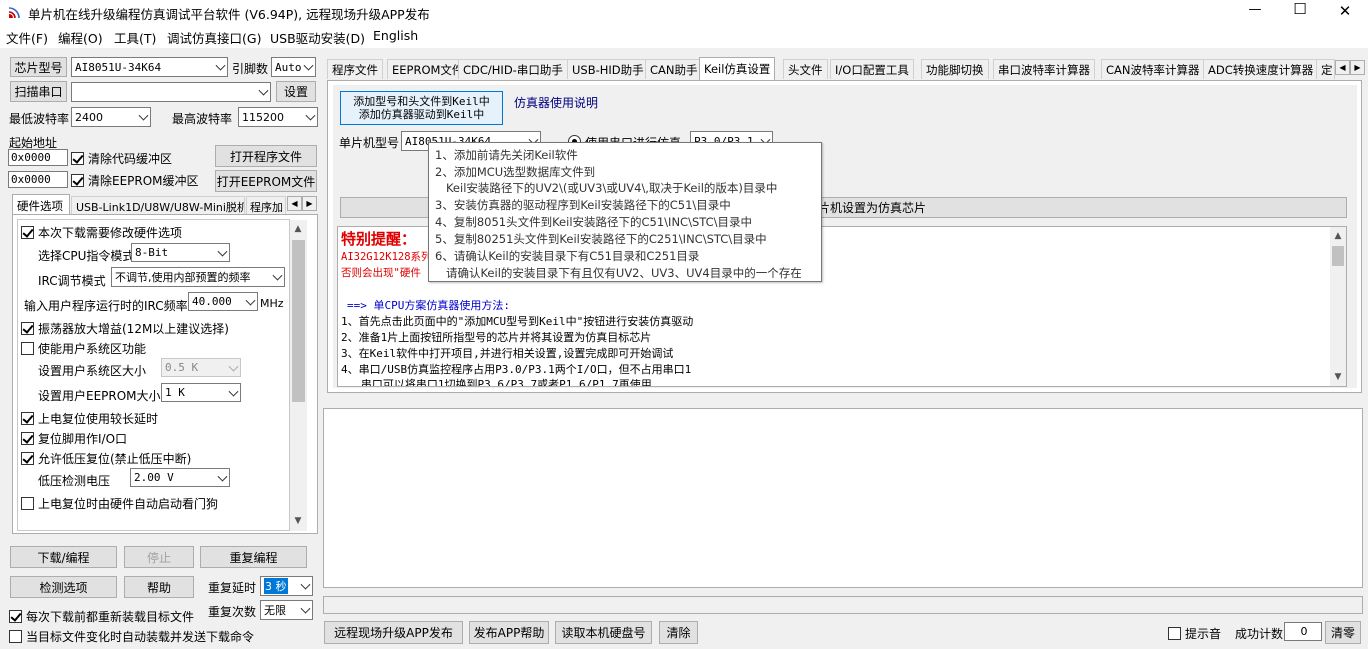 This screenshot has width=1368, height=649. Describe the element at coordinates (296, 91) in the screenshot. I see `settings-button: 设置` at that location.